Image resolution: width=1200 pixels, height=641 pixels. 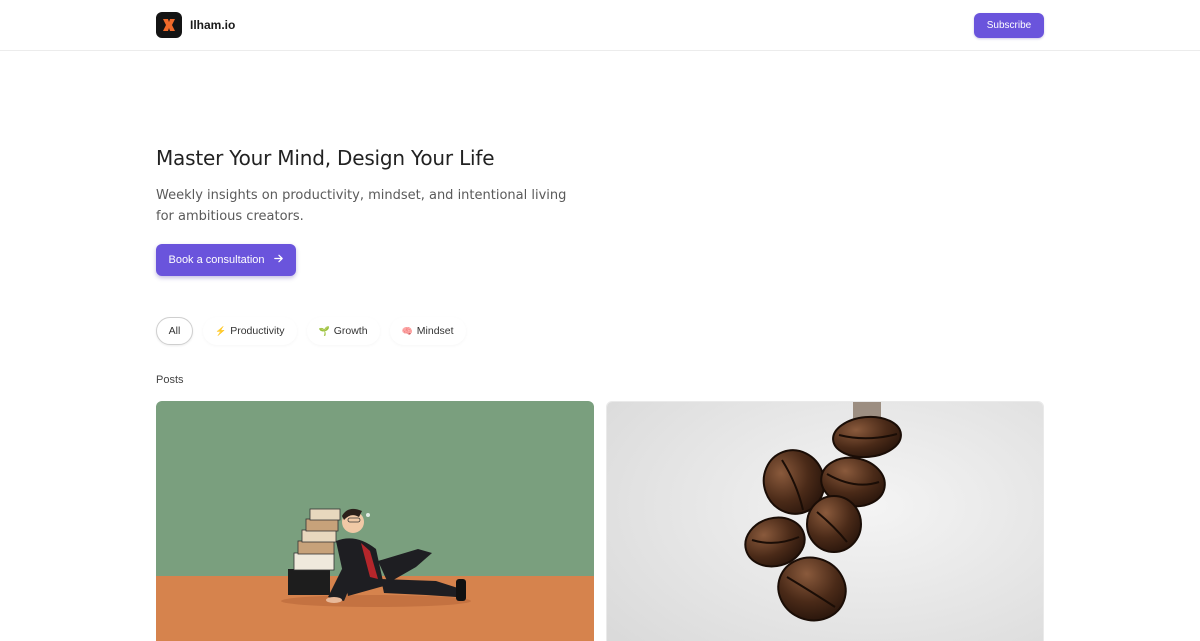 What do you see at coordinates (213, 25) in the screenshot?
I see `brand-name: Ilham.io` at bounding box center [213, 25].